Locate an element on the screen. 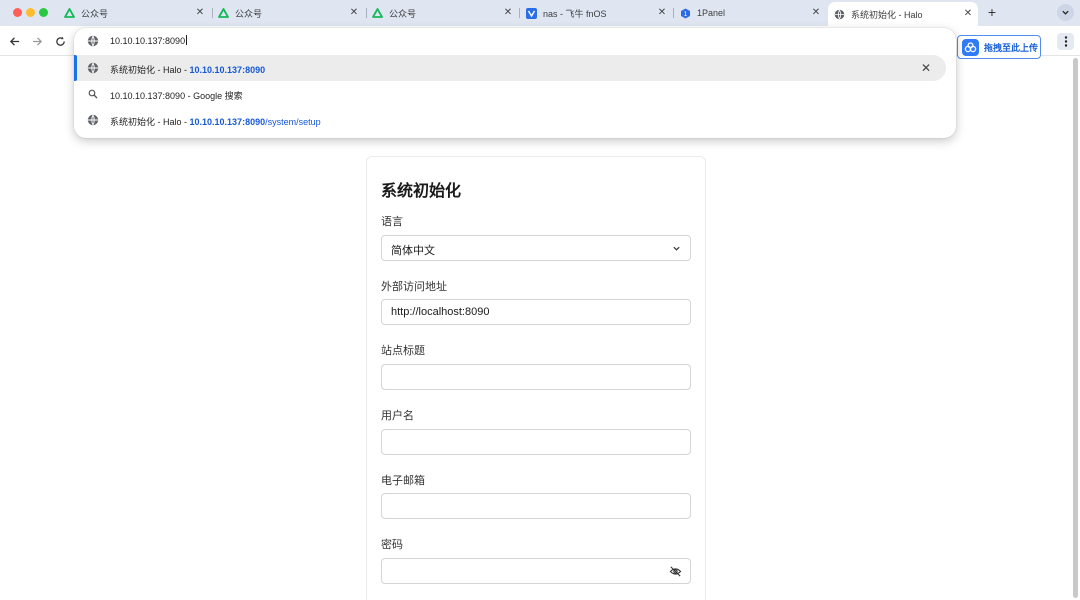 Image resolution: width=1080 pixels, height=600 pixels. tab-3: nas - 飞牛 fnOS ✕ is located at coordinates (597, 13).